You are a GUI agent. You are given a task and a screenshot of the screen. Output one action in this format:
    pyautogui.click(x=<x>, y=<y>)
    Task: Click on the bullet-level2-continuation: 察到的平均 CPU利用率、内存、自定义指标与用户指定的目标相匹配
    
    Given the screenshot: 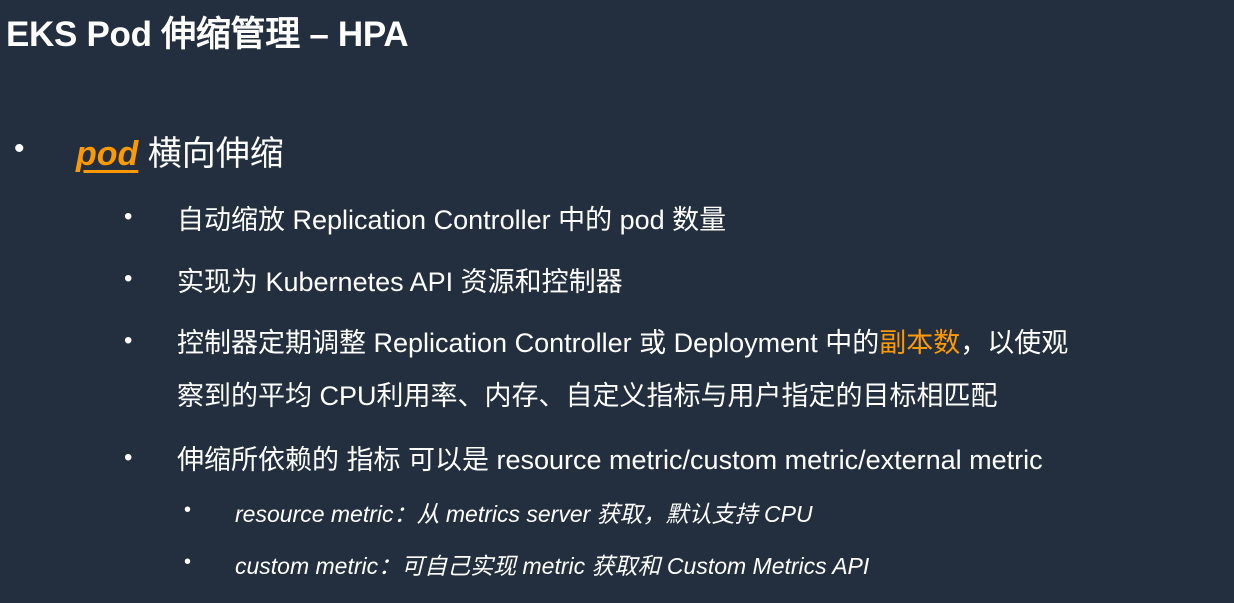 What is the action you would take?
    pyautogui.click(x=587, y=396)
    